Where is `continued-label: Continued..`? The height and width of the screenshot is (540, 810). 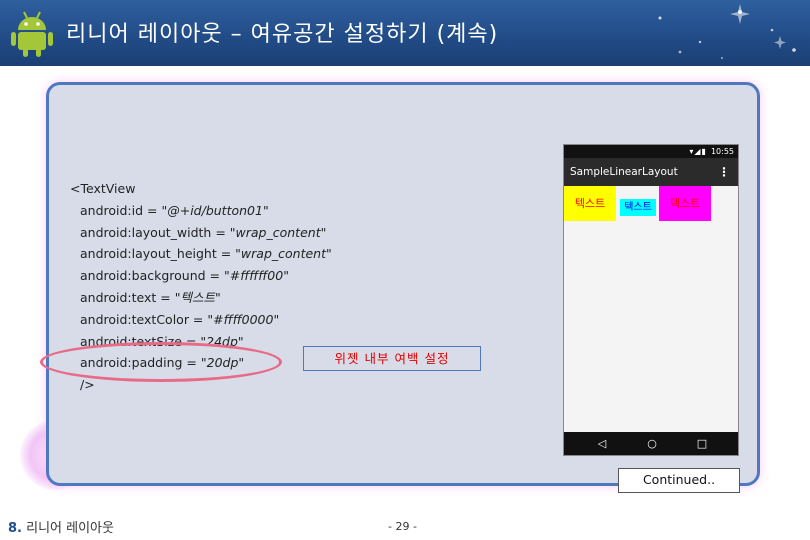 continued-label: Continued.. is located at coordinates (679, 480).